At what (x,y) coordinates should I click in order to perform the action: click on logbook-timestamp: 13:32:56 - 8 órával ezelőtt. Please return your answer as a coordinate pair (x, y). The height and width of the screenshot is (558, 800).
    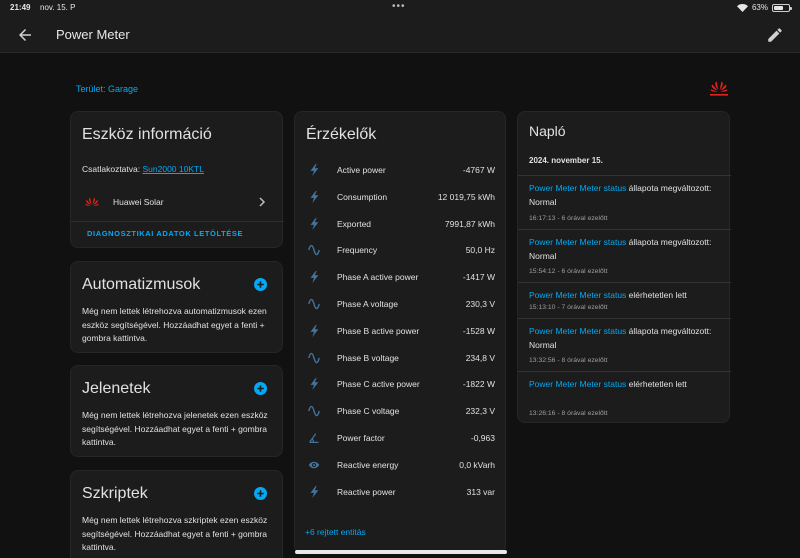
    Looking at the image, I should click on (568, 360).